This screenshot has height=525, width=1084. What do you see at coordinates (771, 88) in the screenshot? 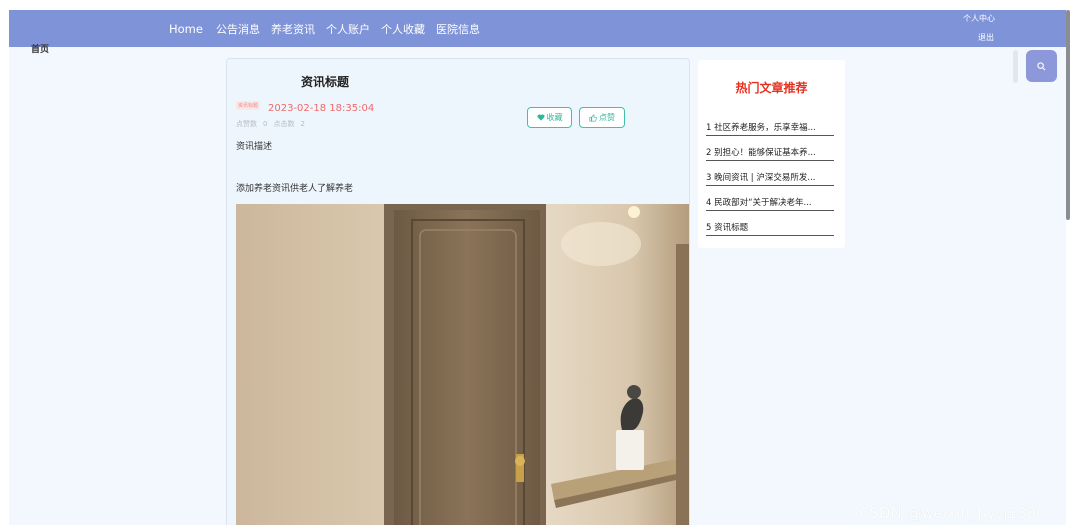
I see `hot-articles-title: 热门文章推荐` at bounding box center [771, 88].